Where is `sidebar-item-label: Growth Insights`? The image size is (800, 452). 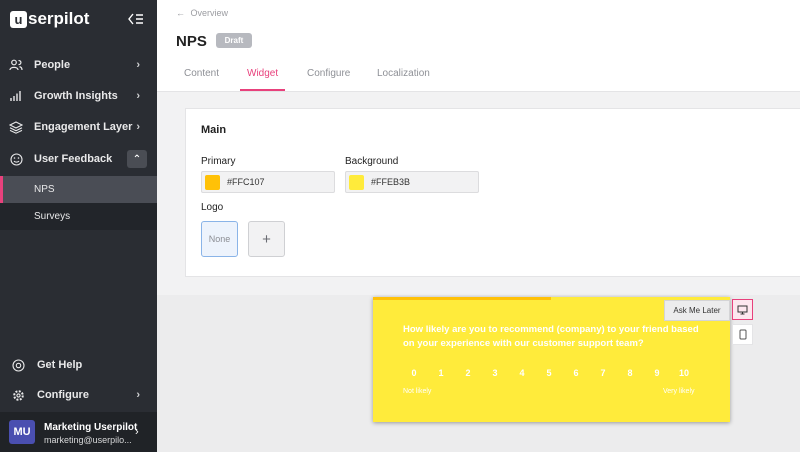 sidebar-item-label: Growth Insights is located at coordinates (76, 96).